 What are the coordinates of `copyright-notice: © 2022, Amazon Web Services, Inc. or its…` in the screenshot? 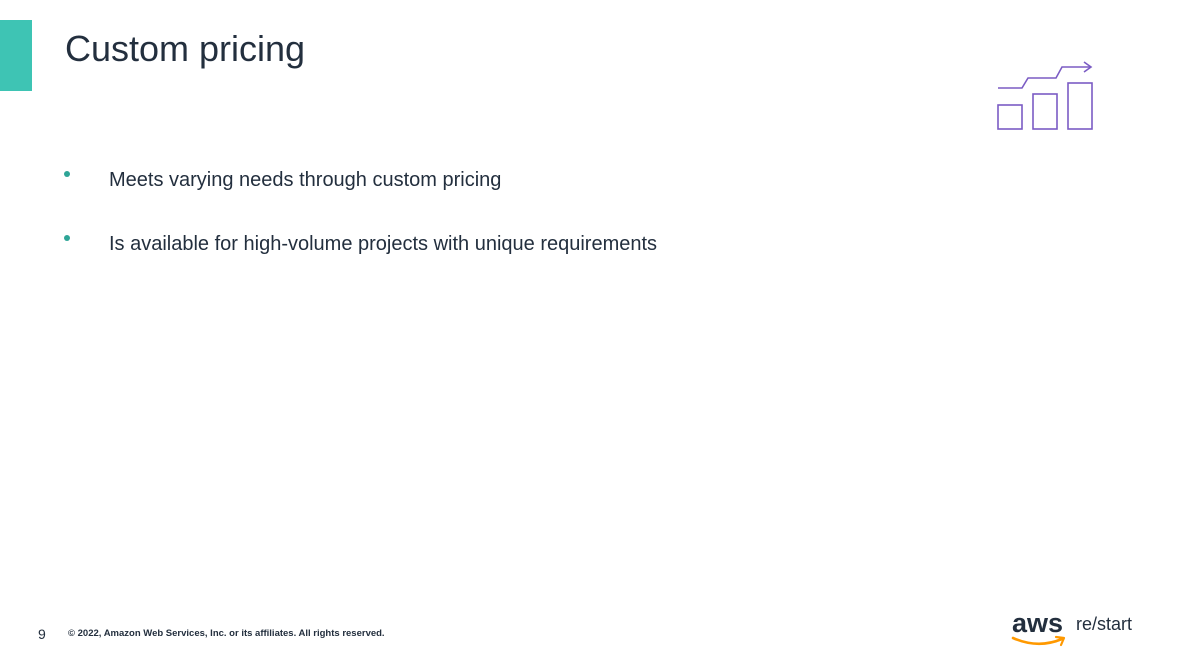 It's located at (226, 633).